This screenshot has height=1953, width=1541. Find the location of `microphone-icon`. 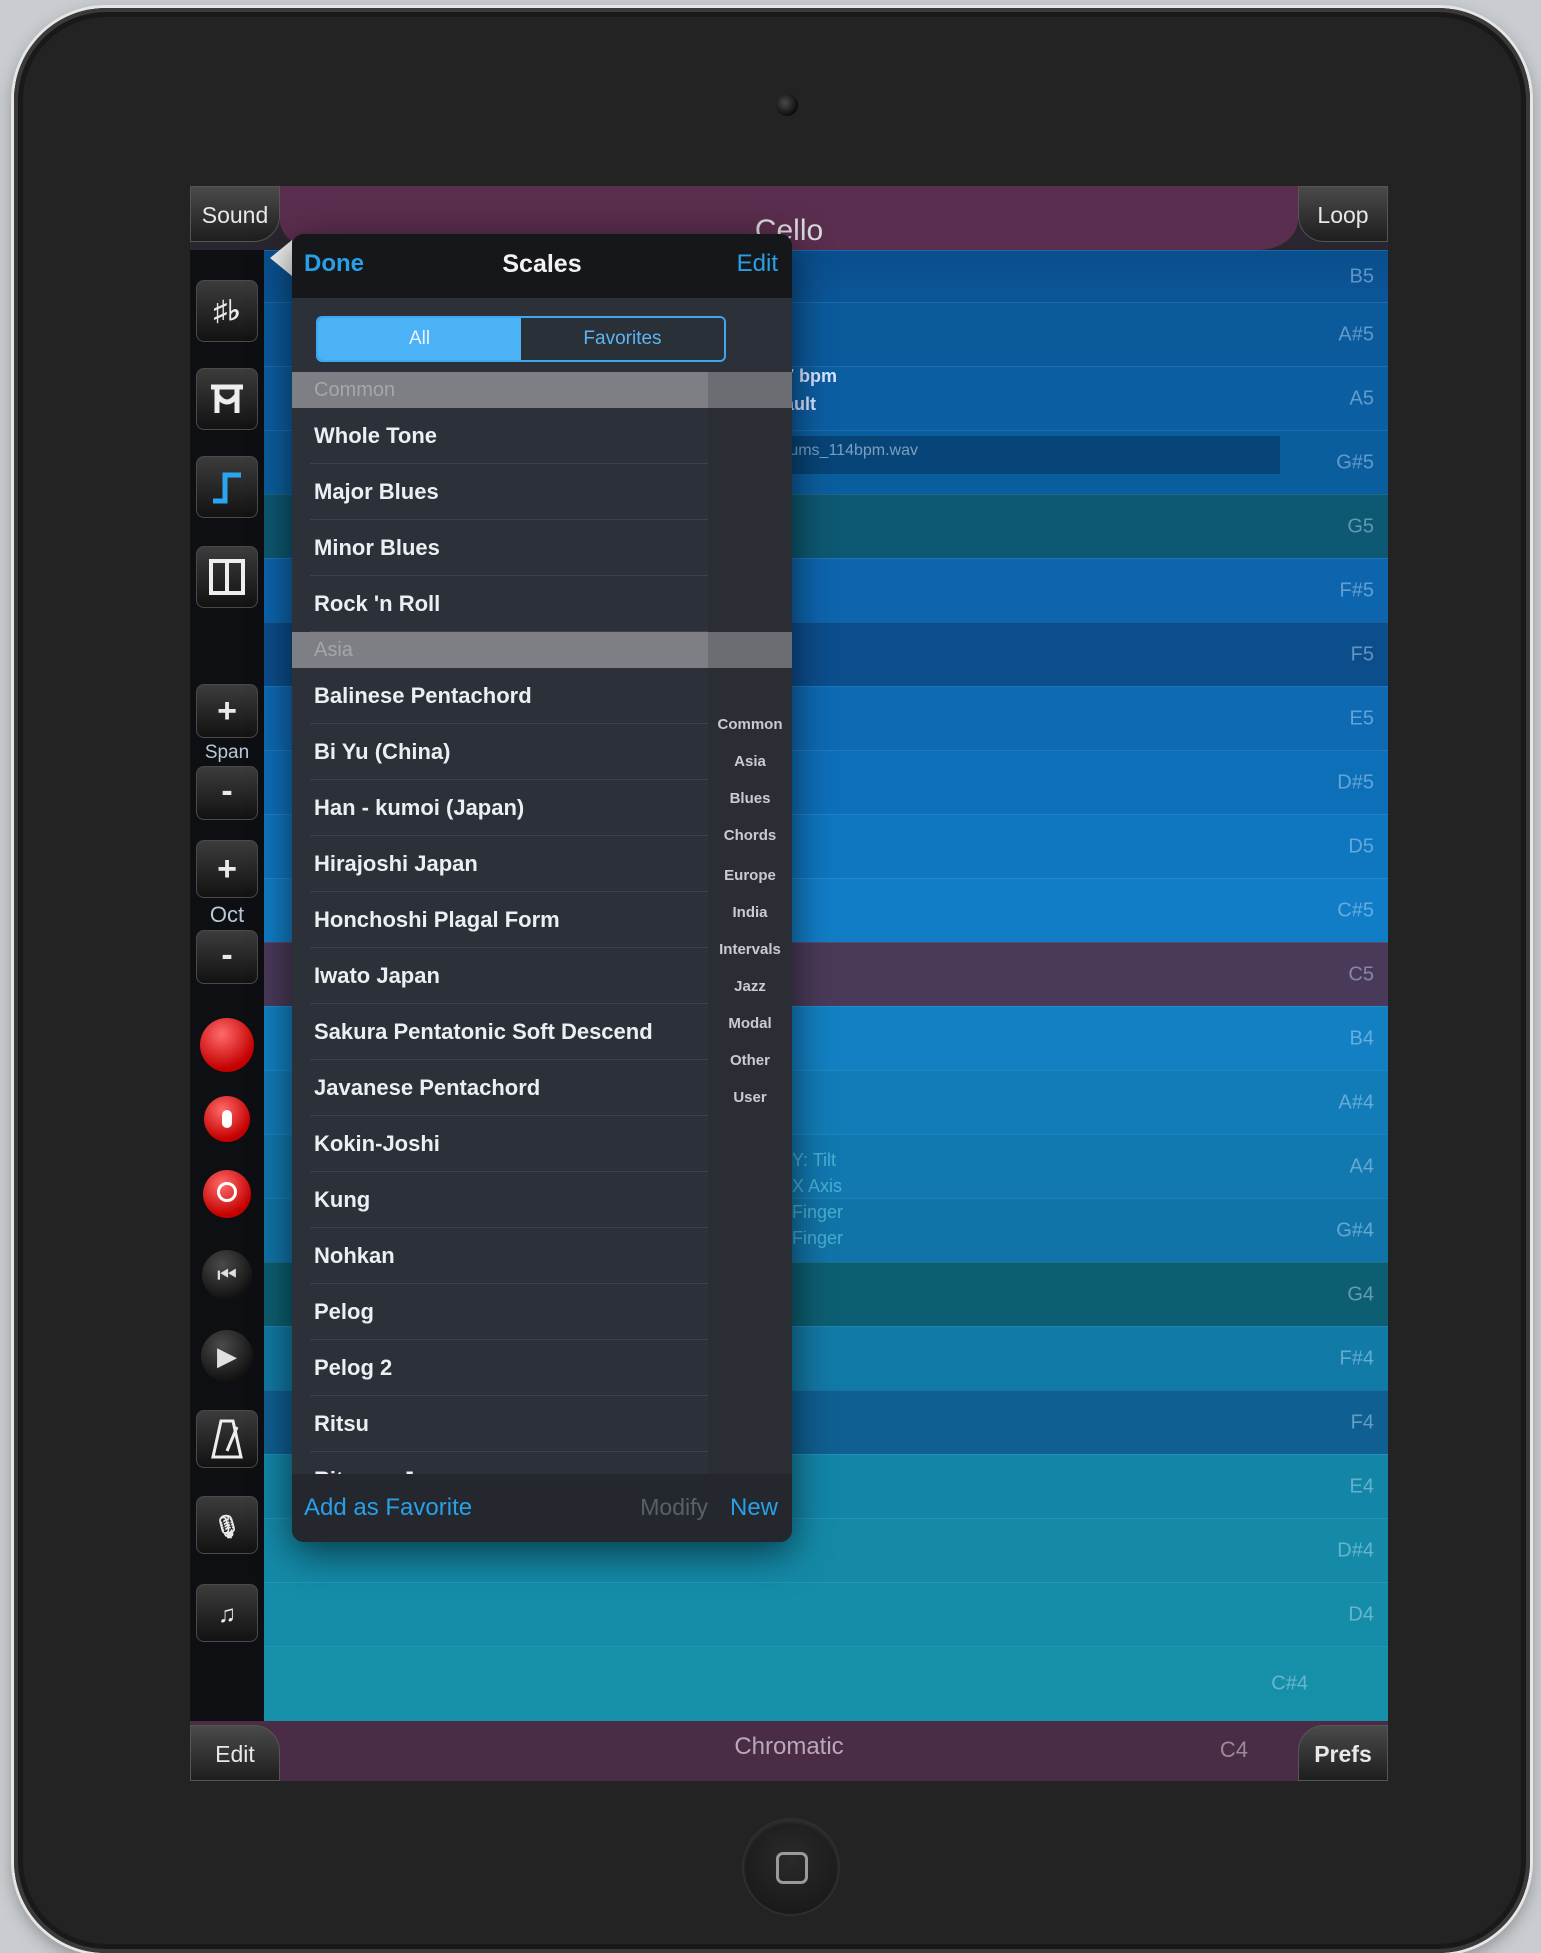

microphone-icon is located at coordinates (227, 1119).